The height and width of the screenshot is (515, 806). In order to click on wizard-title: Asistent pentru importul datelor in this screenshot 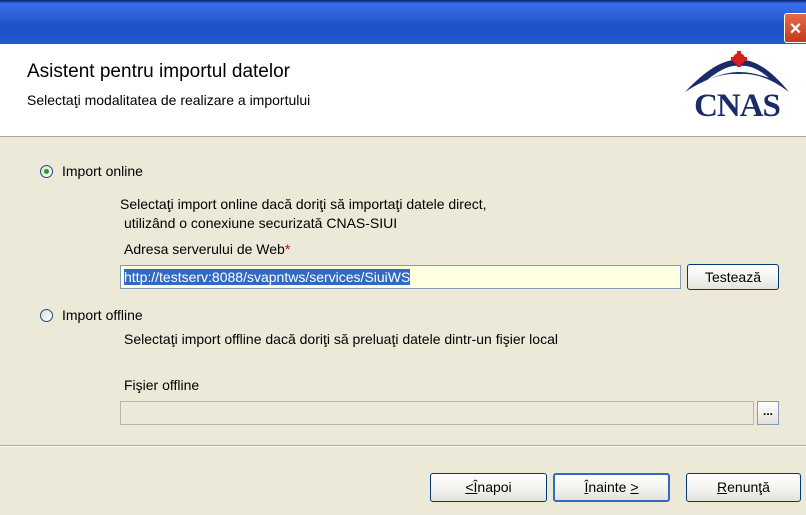, I will do `click(158, 71)`.